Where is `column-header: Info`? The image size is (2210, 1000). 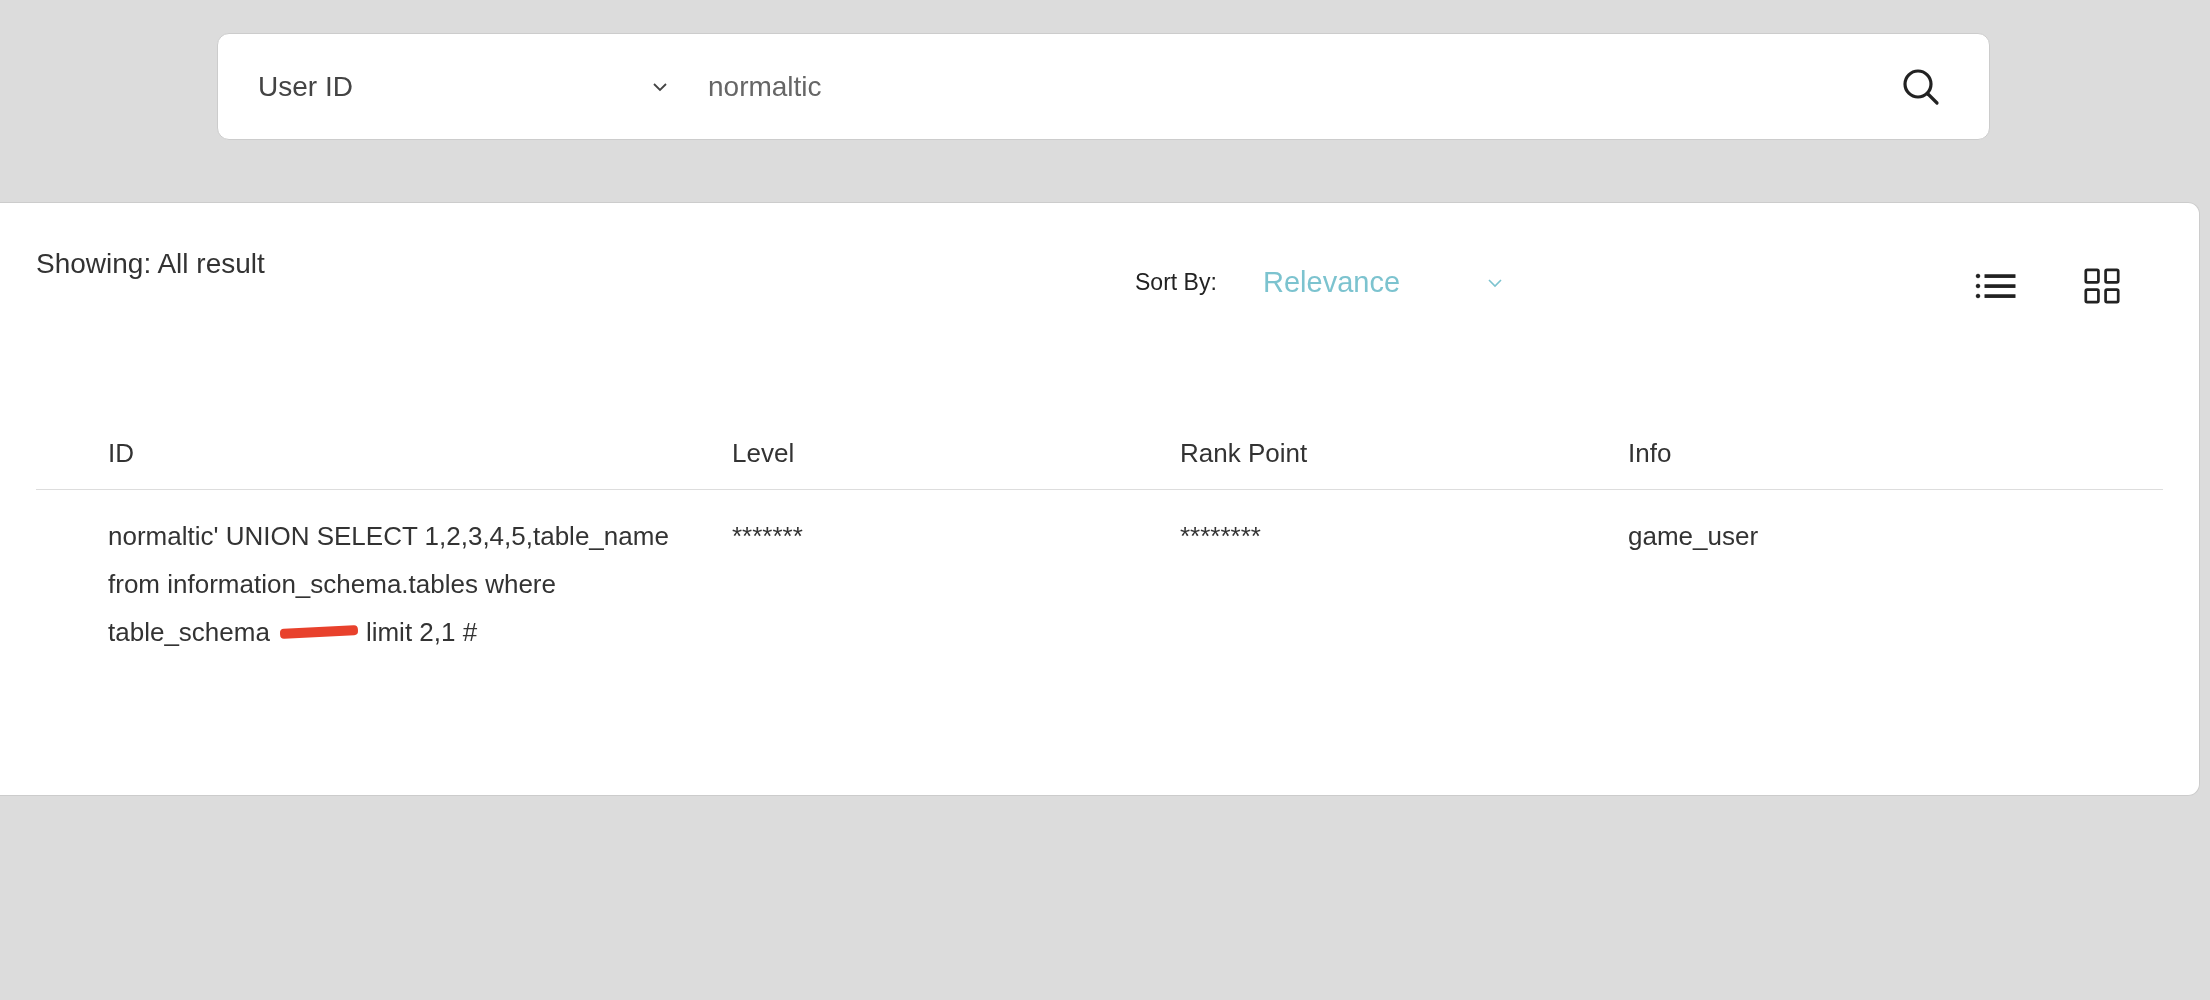 column-header: Info is located at coordinates (1650, 453).